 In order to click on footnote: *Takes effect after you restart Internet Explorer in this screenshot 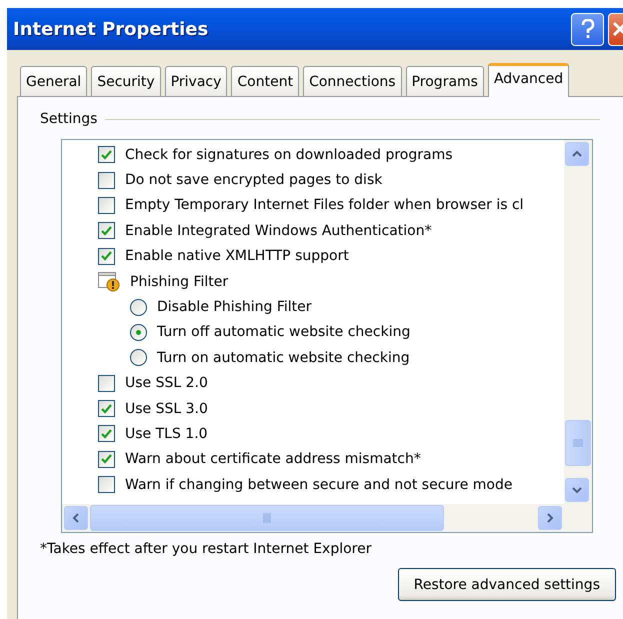, I will do `click(206, 549)`.